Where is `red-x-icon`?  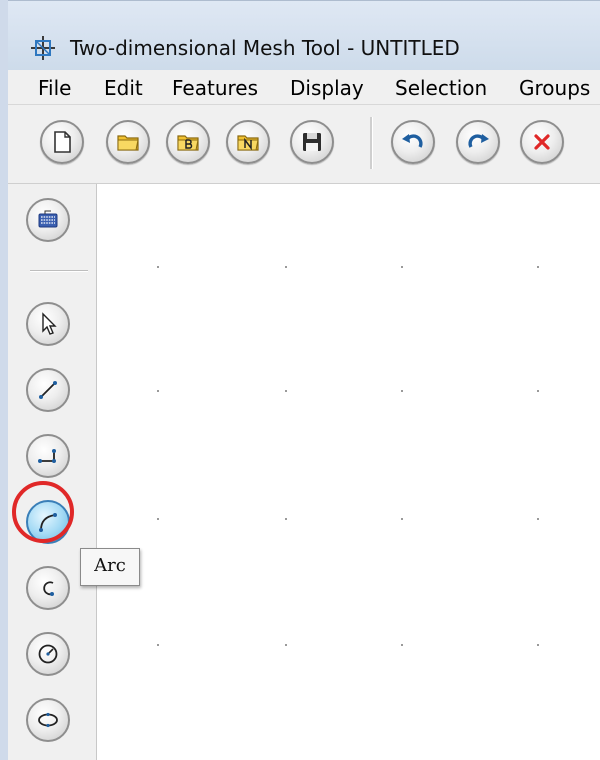
red-x-icon is located at coordinates (542, 142).